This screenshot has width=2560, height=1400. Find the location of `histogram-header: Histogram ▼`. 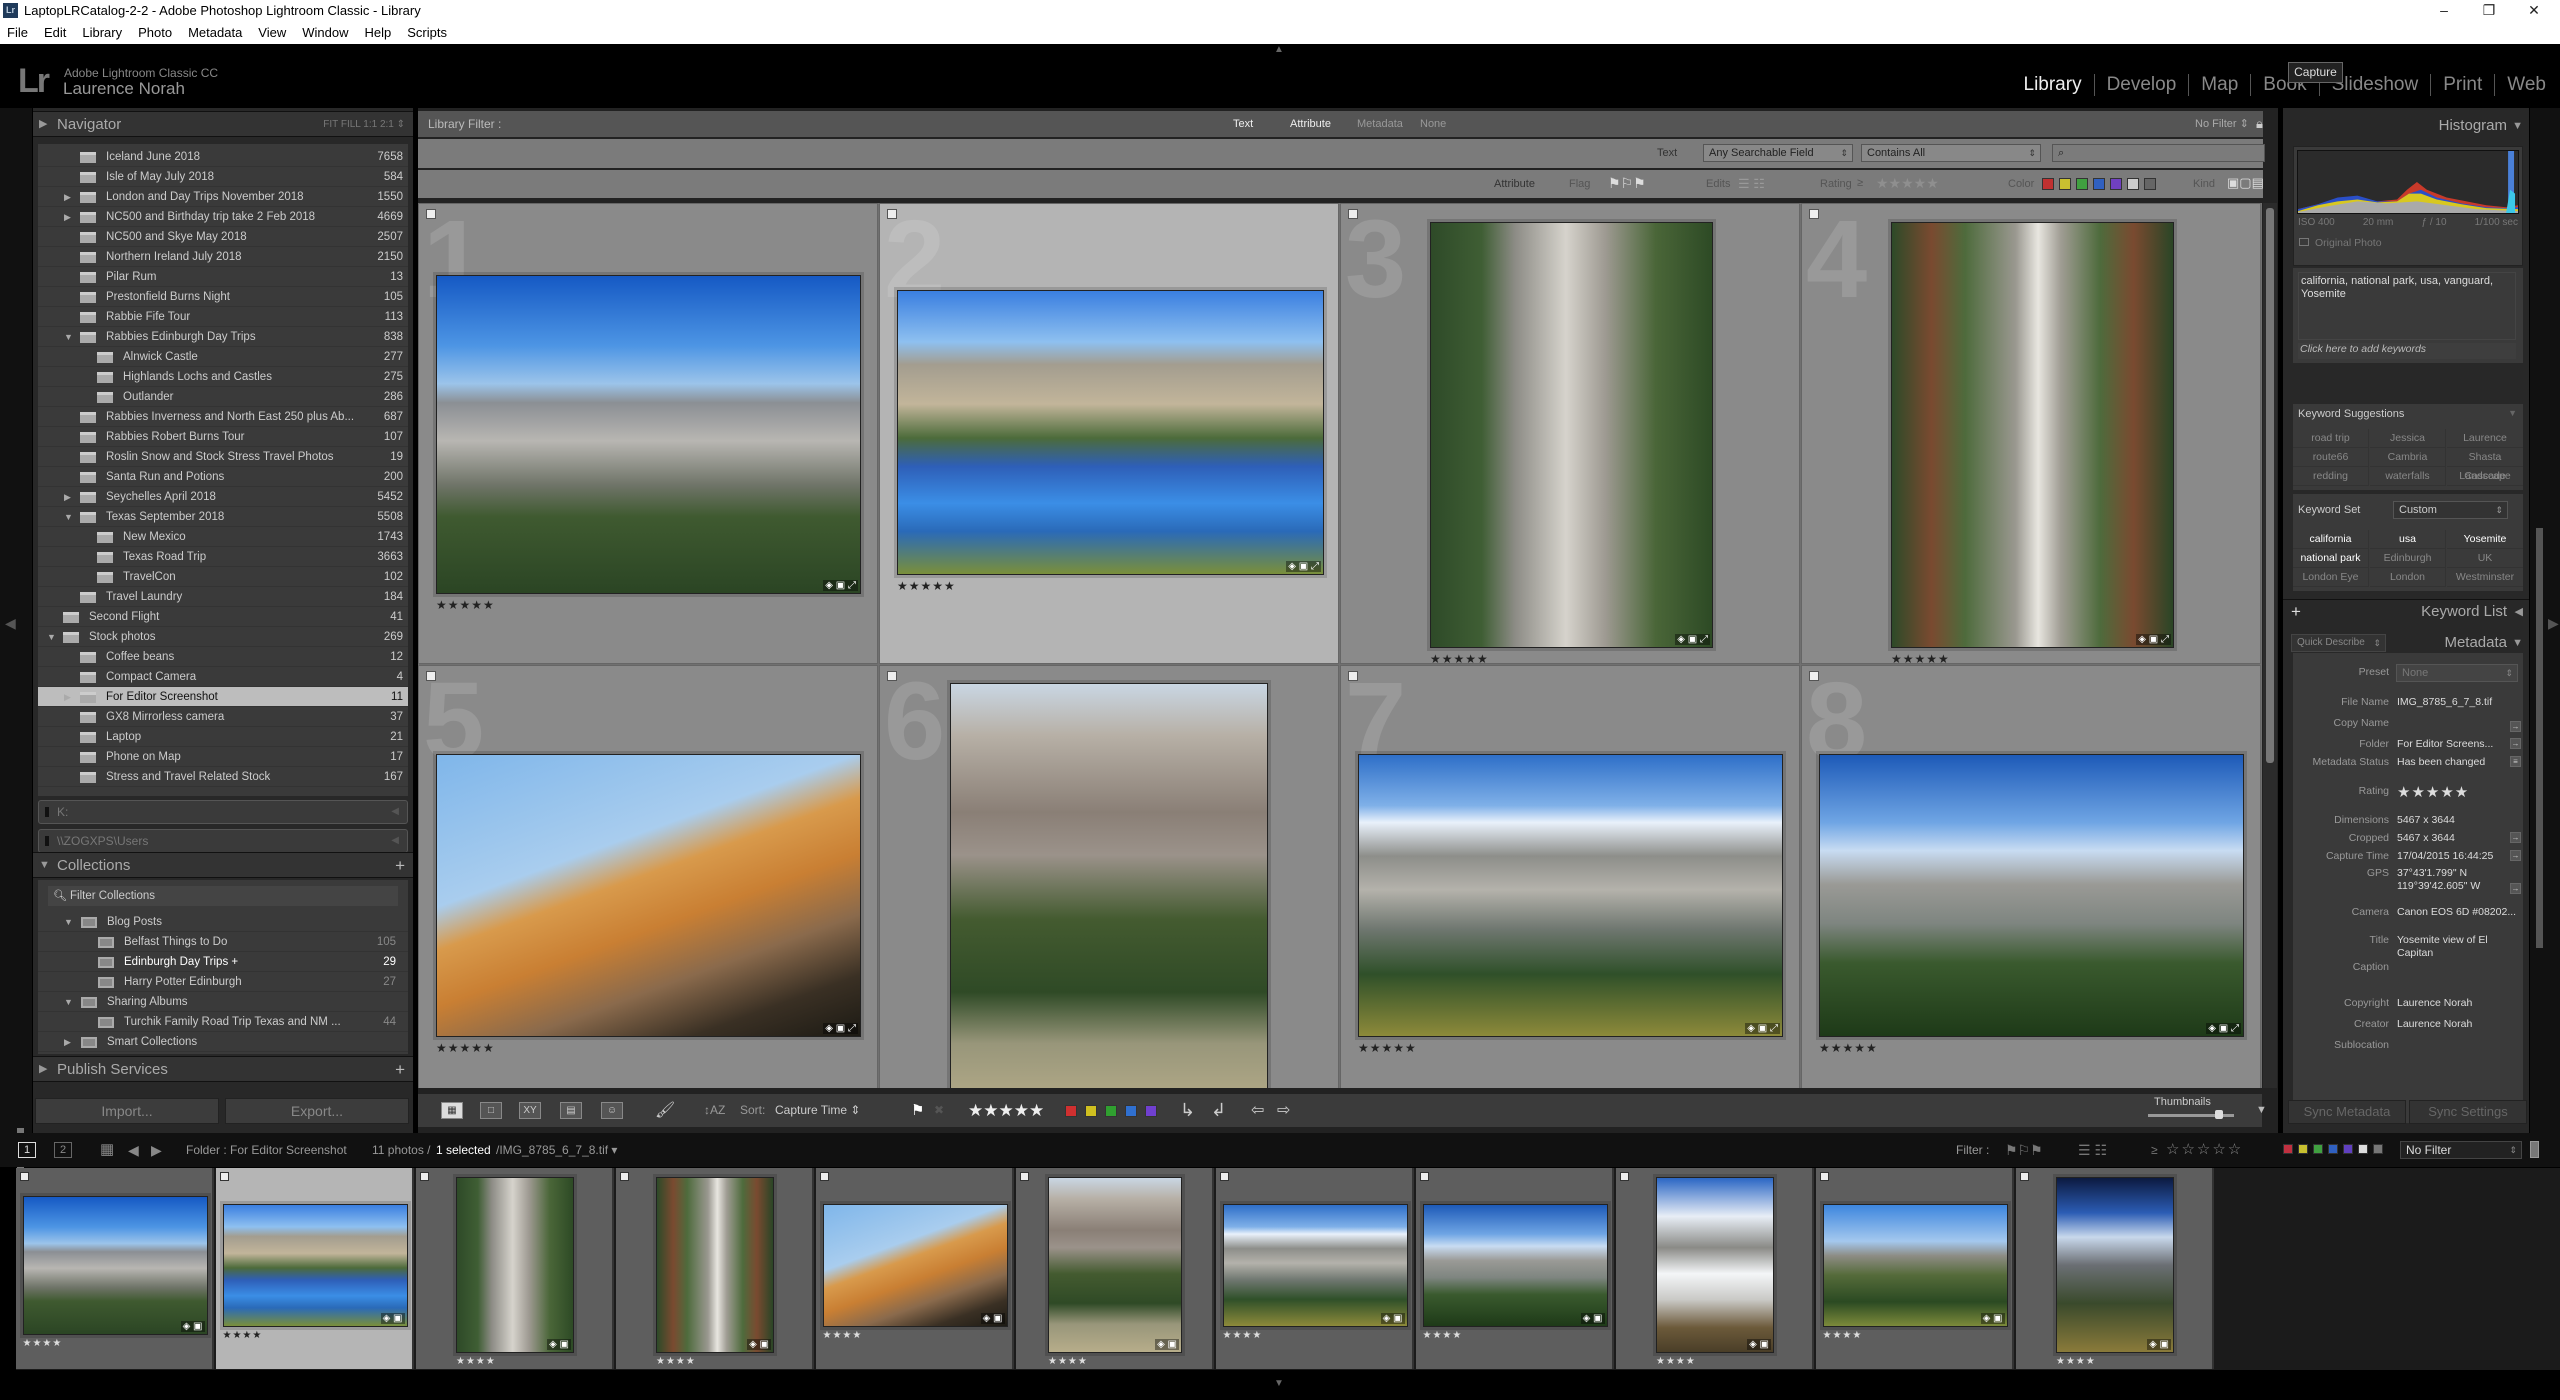

histogram-header: Histogram ▼ is located at coordinates (2406, 126).